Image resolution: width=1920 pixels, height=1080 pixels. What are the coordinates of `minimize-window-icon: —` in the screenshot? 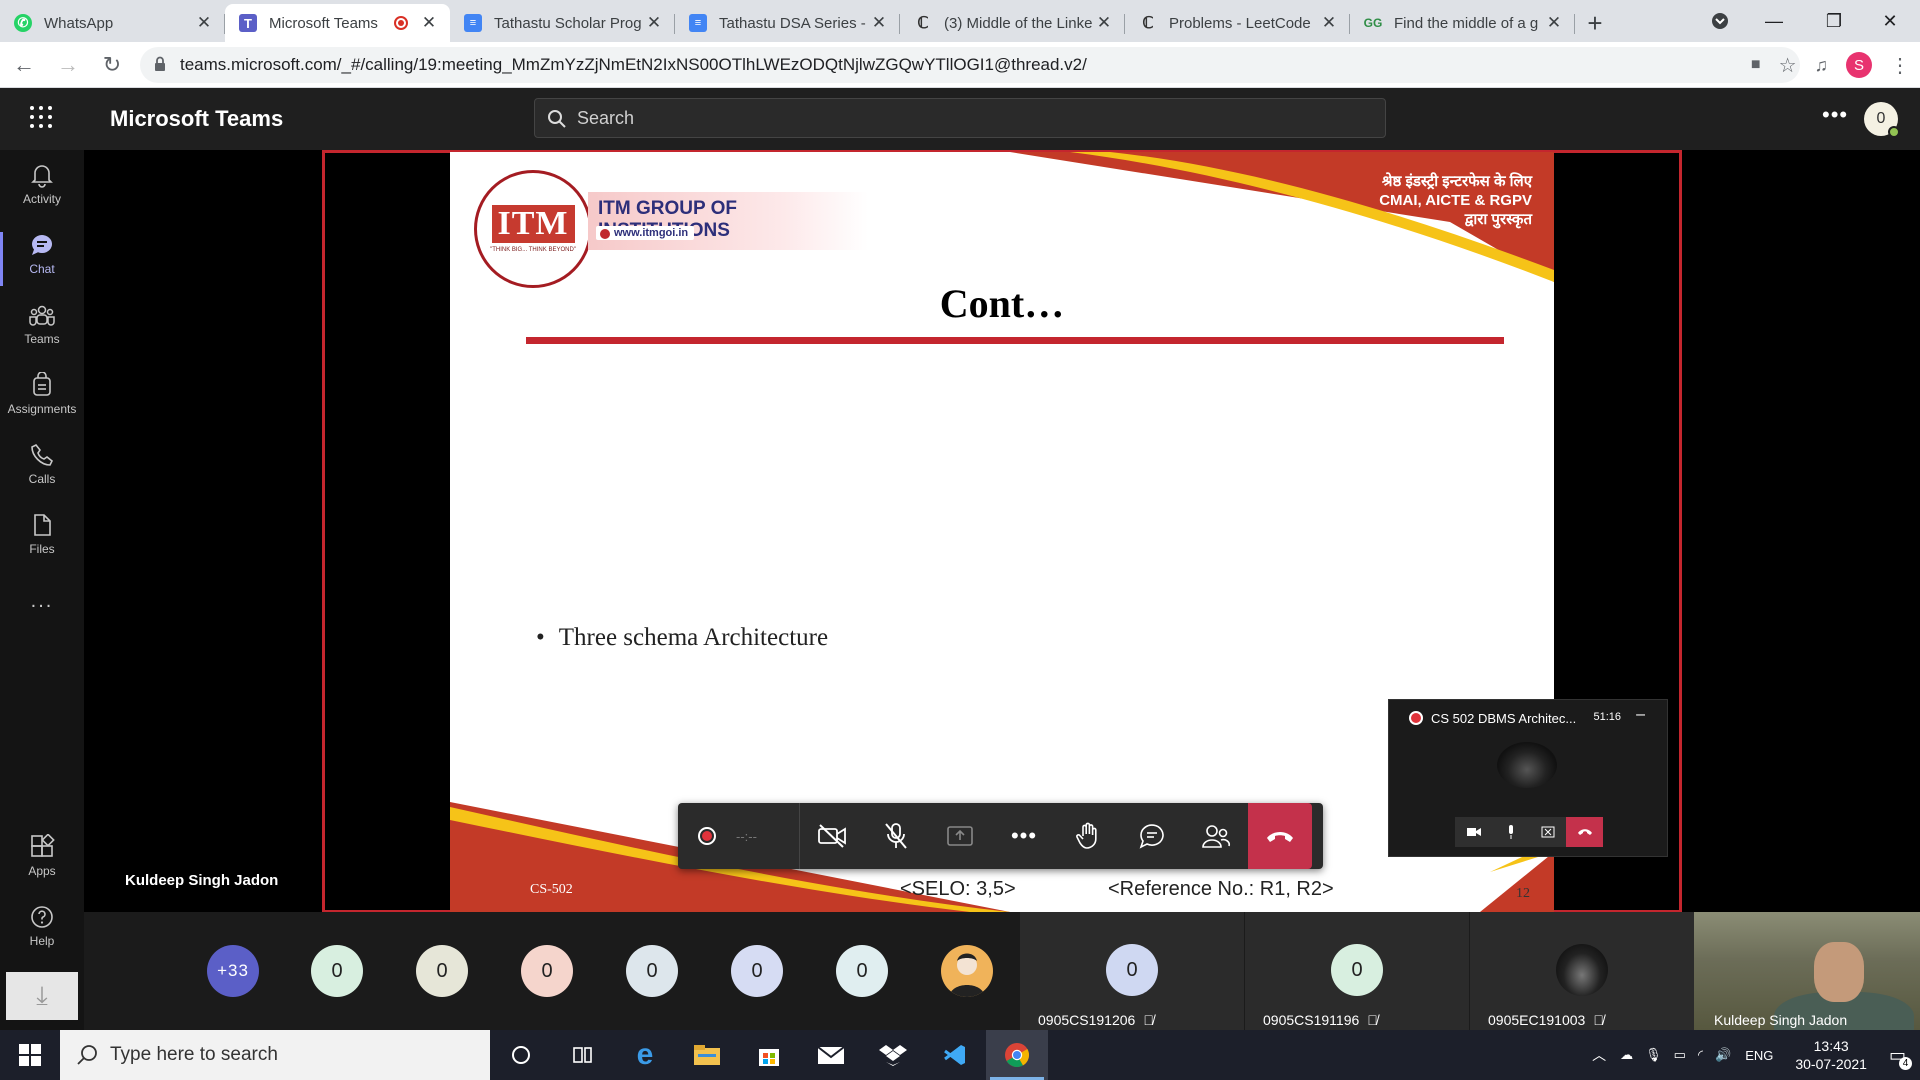 It's located at (1774, 21).